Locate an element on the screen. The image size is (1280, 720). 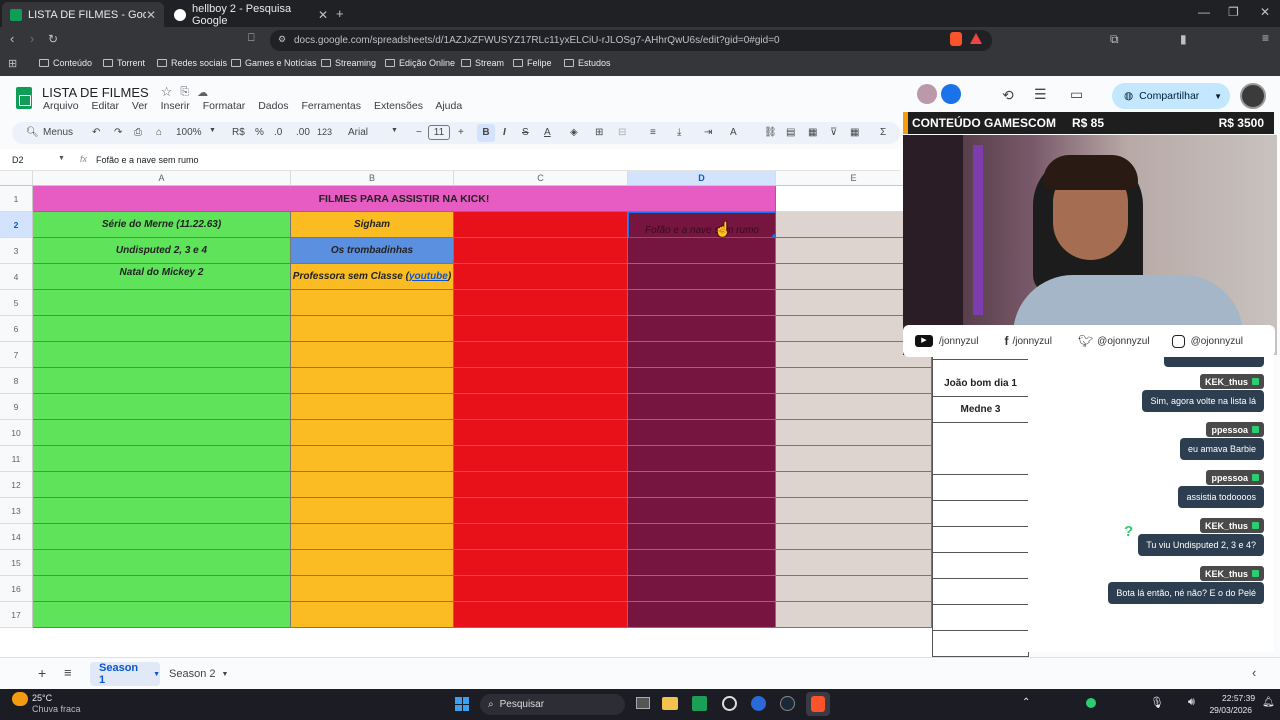
cell-c5 is located at coordinates (541, 303).